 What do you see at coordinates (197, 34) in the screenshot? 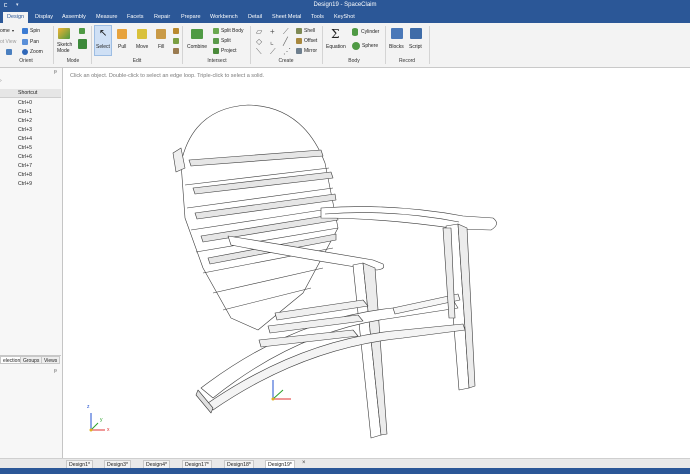
I see `combine-icon` at bounding box center [197, 34].